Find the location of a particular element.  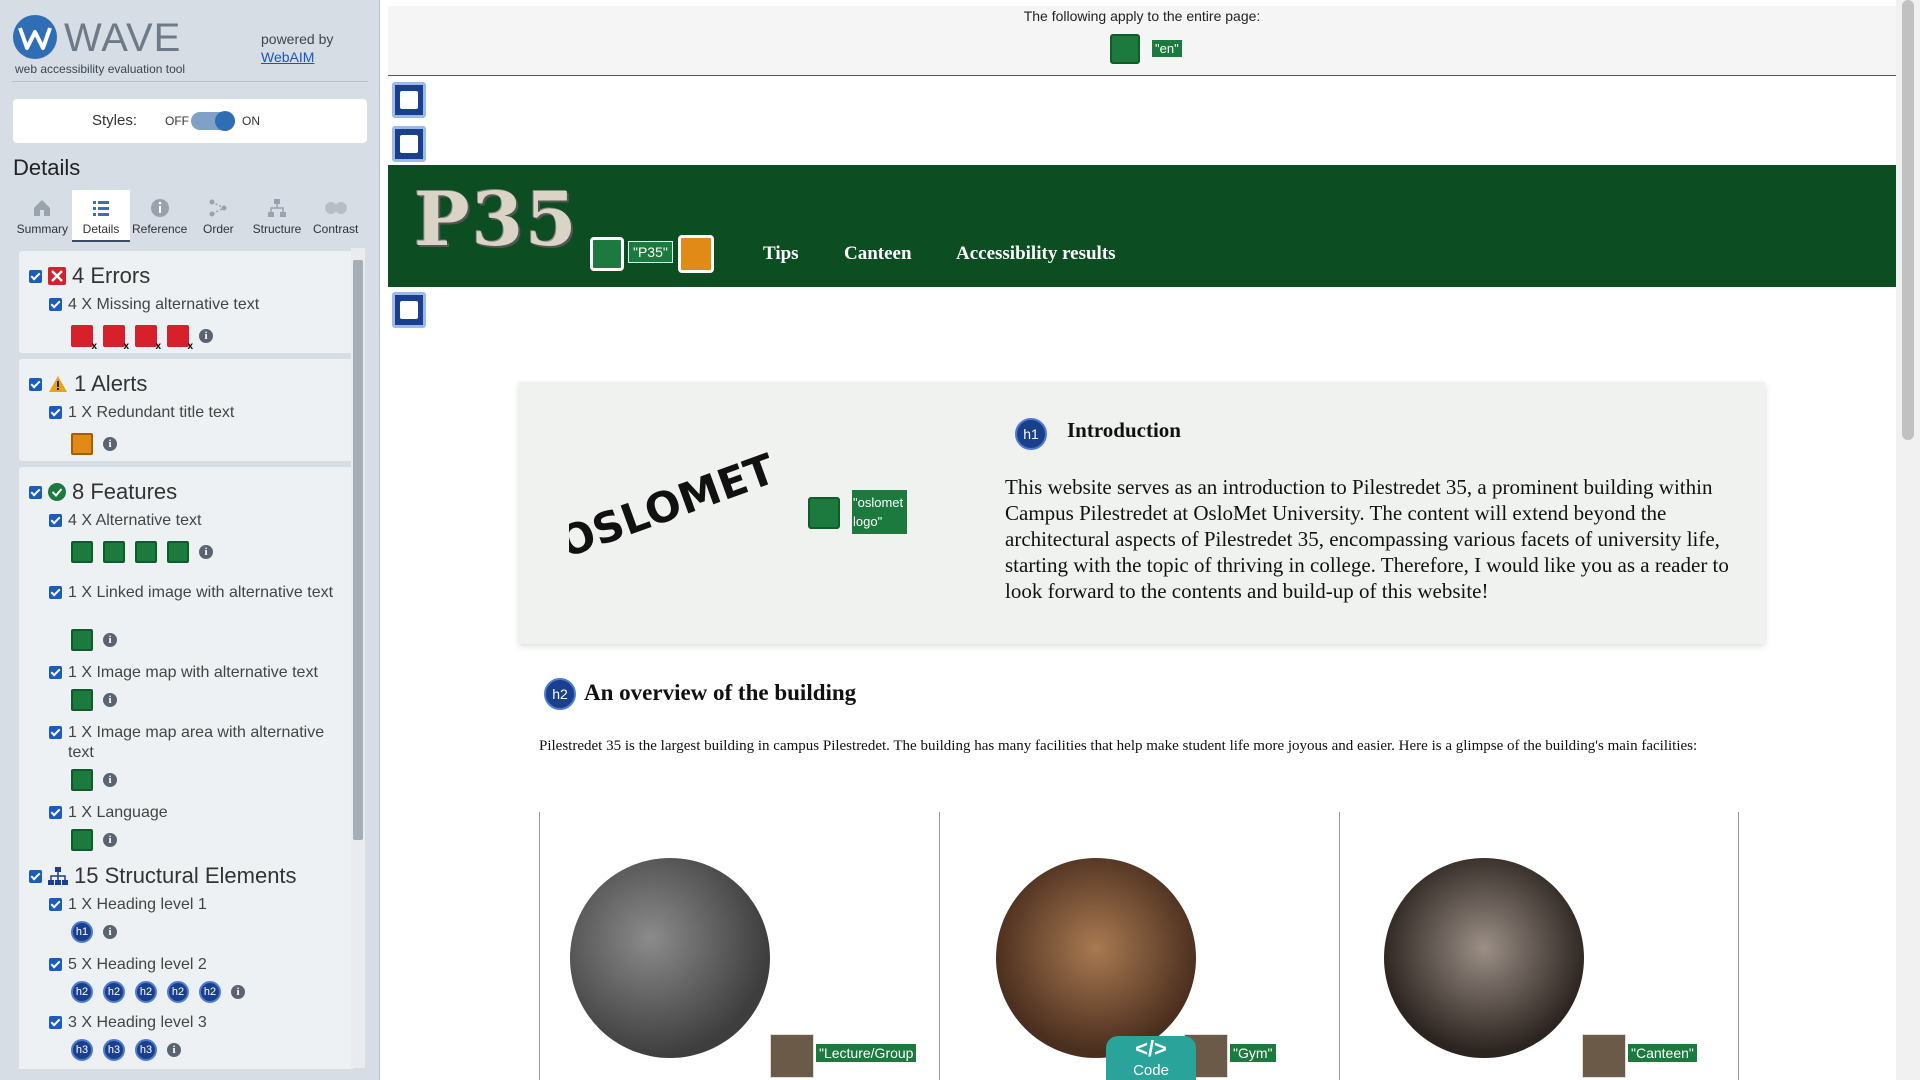

nav-accessibility-results: Accessibility results is located at coordinates (1036, 254).